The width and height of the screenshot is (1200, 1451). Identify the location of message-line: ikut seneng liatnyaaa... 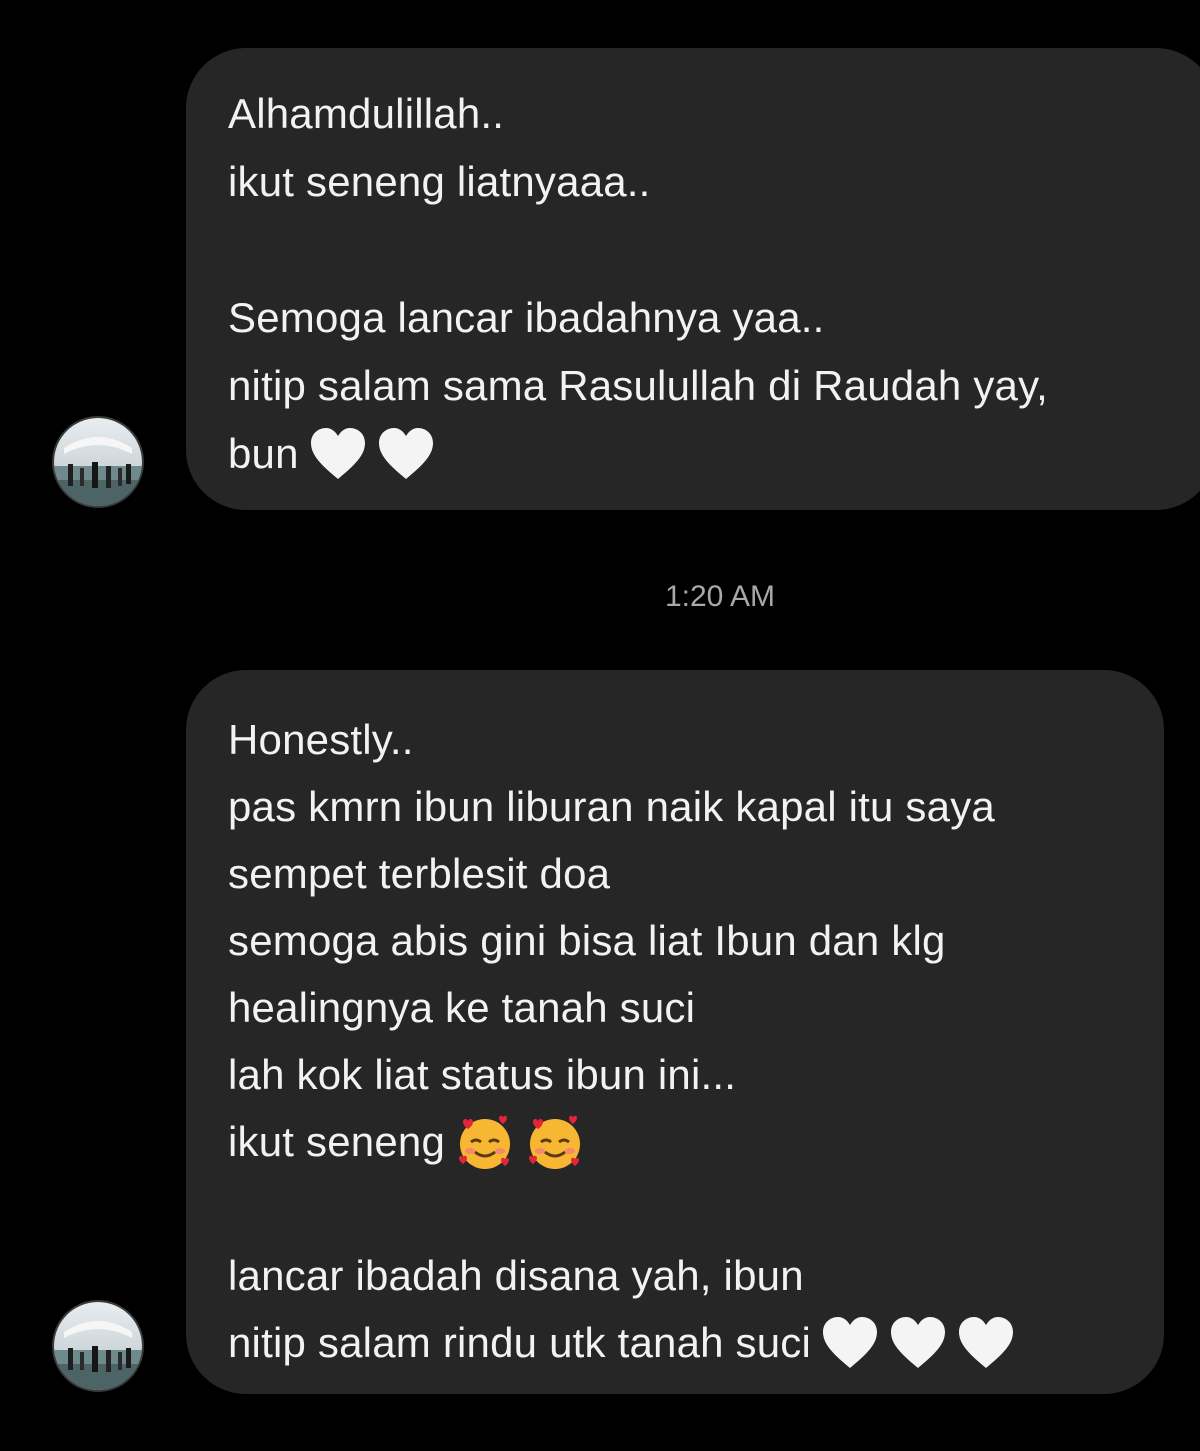
(439, 181).